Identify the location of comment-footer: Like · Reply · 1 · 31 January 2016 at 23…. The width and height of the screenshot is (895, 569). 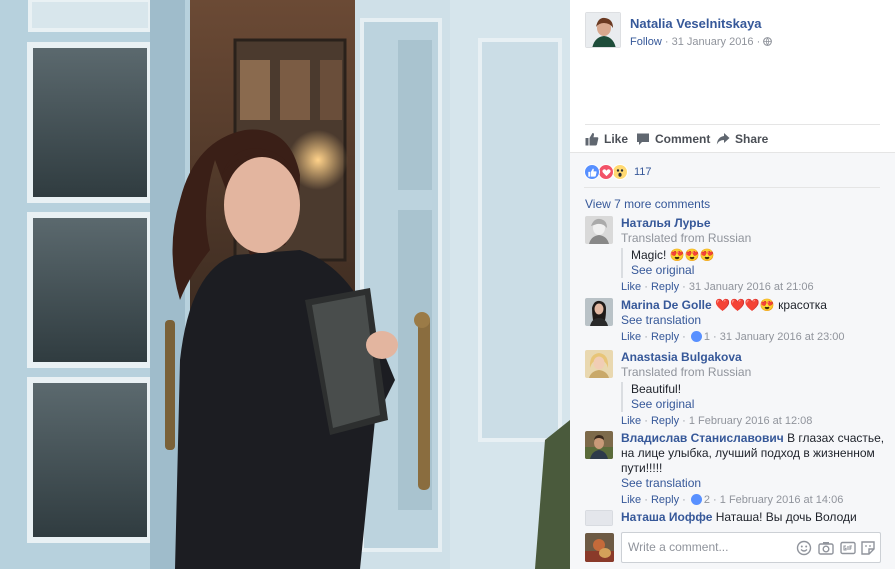
(733, 337).